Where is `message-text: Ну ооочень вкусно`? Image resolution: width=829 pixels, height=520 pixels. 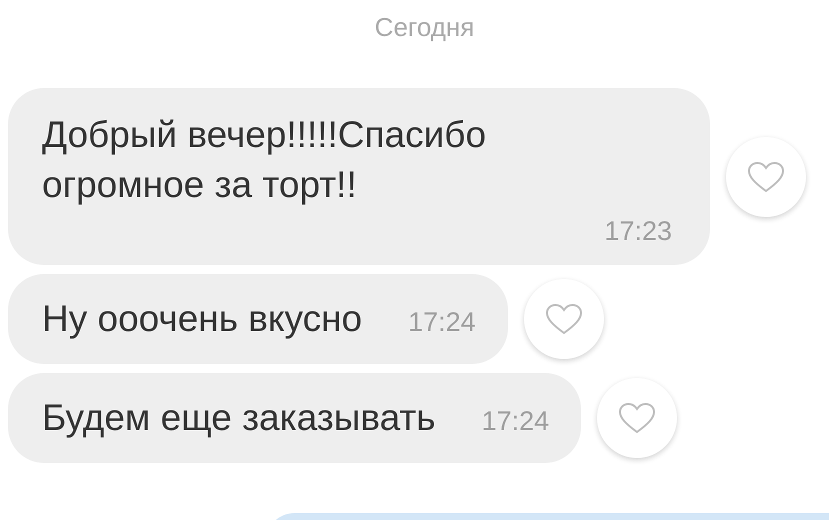 message-text: Ну ооочень вкусно is located at coordinates (202, 319).